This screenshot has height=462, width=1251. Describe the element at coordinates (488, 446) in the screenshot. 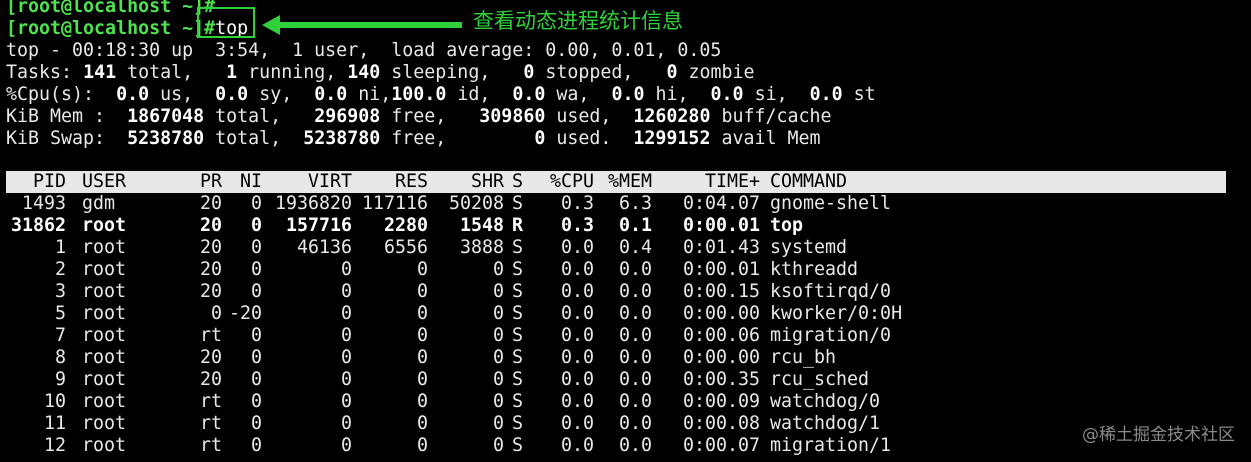

I see `table-row: 12 root rt 0 0 0 0 S 0.0 0.0 0:00.07 migration/1` at that location.